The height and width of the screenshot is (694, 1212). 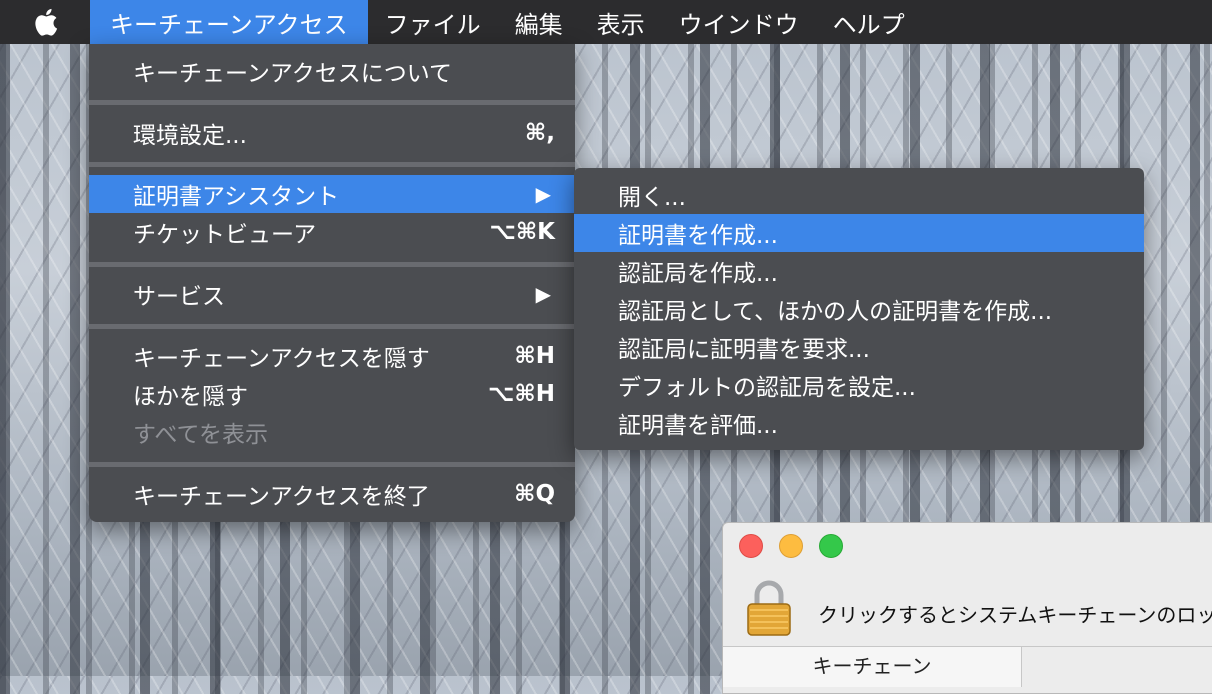 What do you see at coordinates (433, 22) in the screenshot?
I see `menubar-file: ファイル` at bounding box center [433, 22].